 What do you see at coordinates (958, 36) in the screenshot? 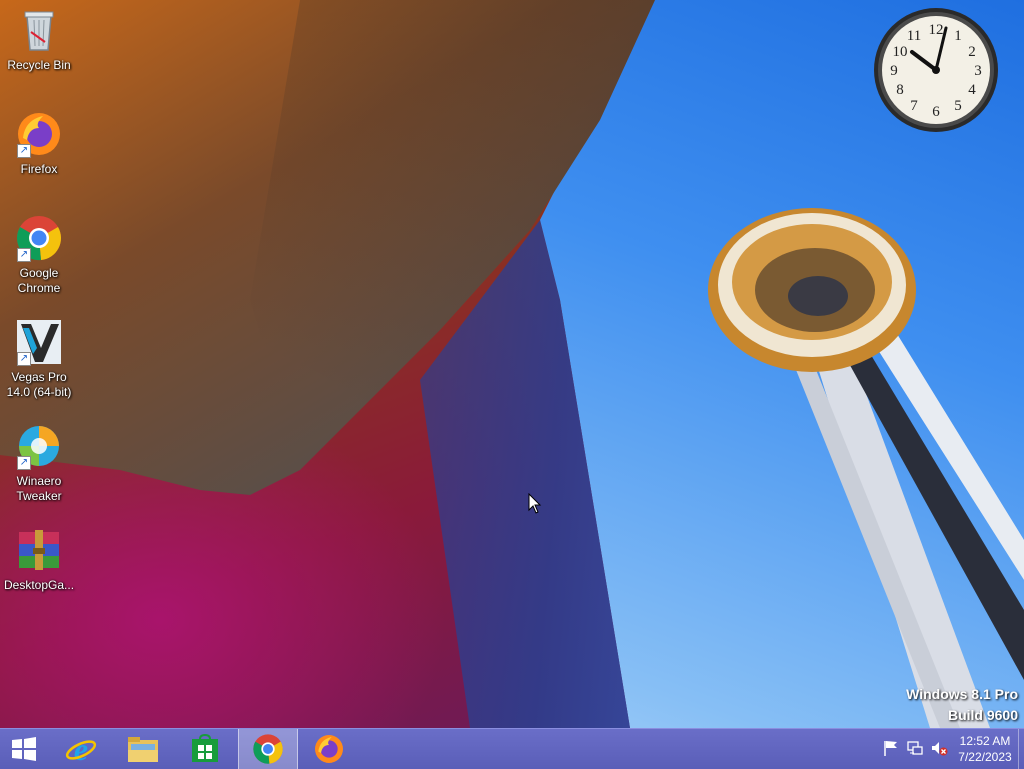
I see `clock-number: 1` at bounding box center [958, 36].